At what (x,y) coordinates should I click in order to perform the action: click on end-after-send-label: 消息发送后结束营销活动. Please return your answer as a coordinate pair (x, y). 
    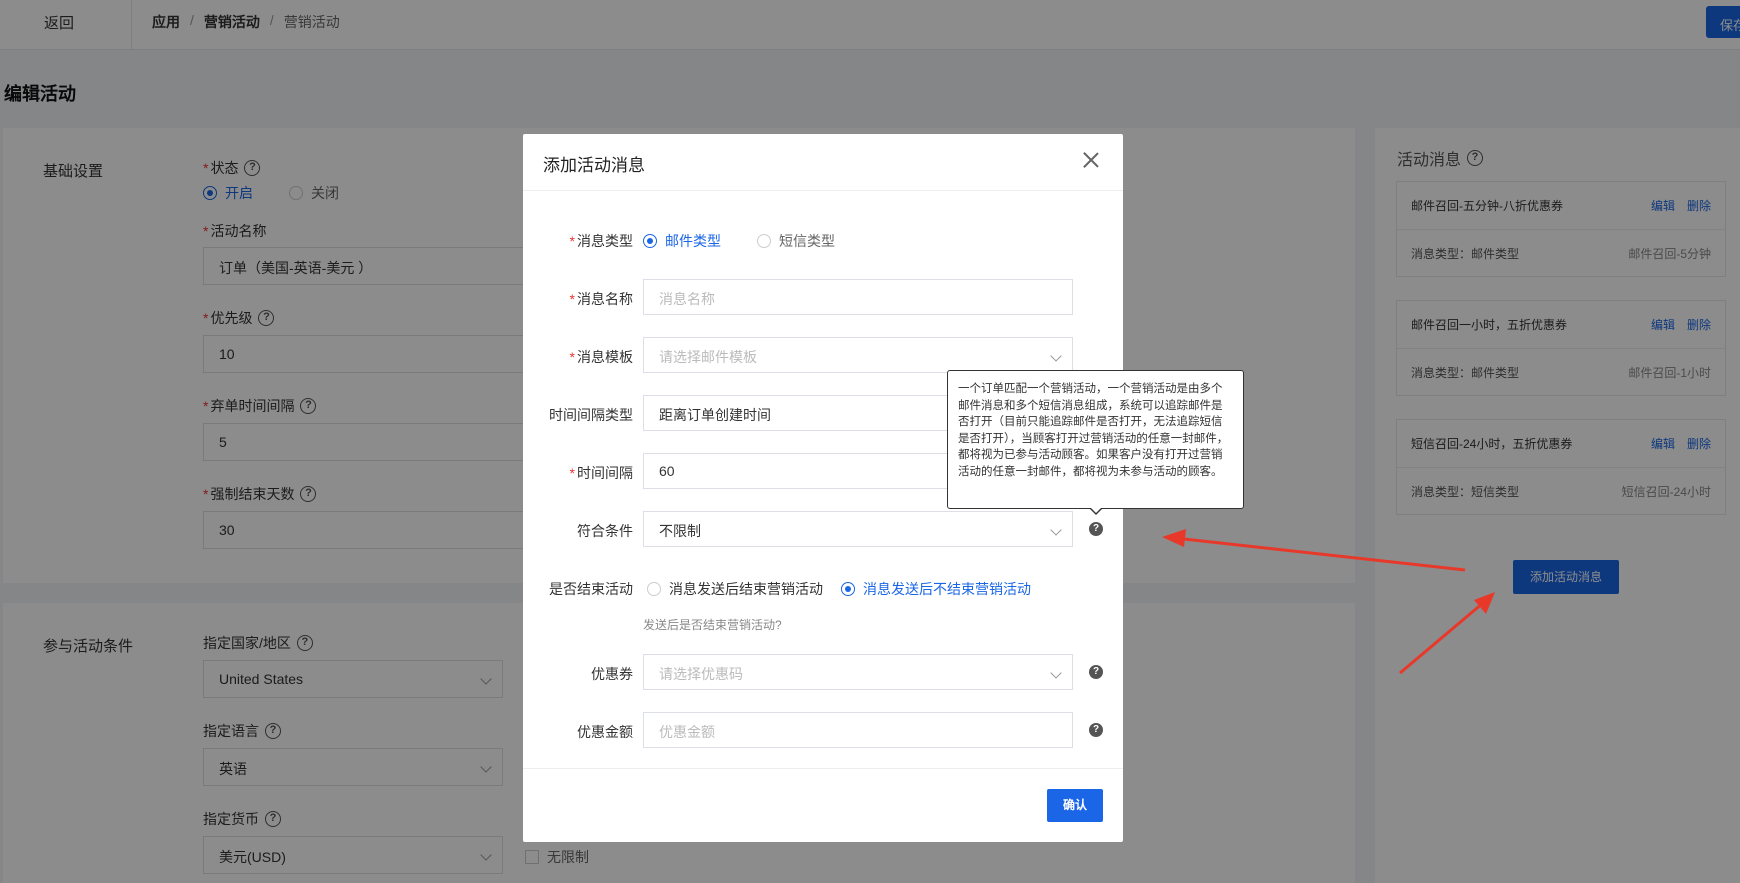
    Looking at the image, I should click on (746, 589).